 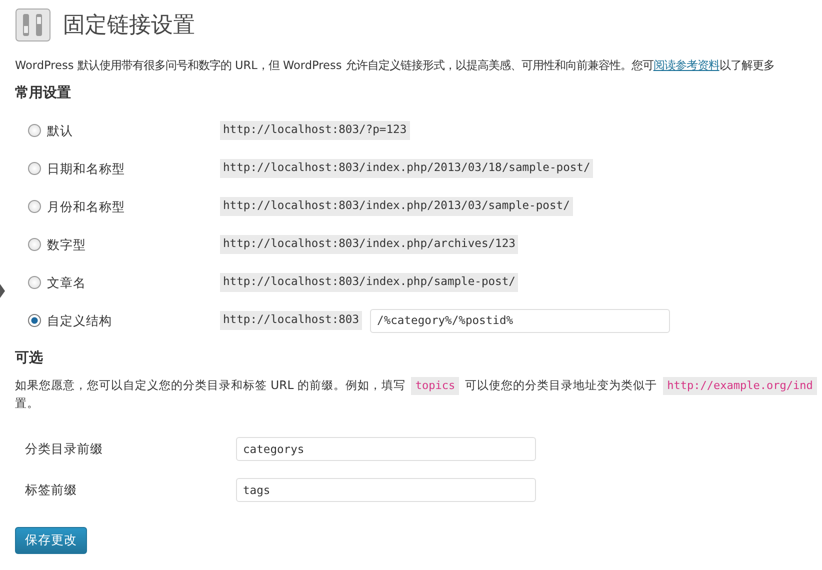 I want to click on save-button: 保存更改, so click(x=51, y=540).